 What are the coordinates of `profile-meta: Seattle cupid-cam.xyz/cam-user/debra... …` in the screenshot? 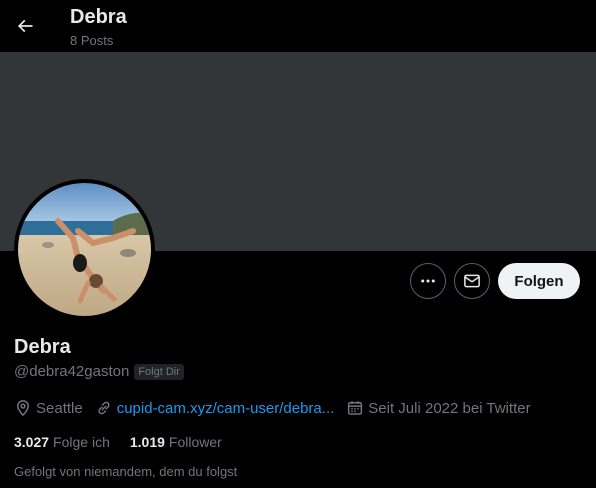 It's located at (278, 408).